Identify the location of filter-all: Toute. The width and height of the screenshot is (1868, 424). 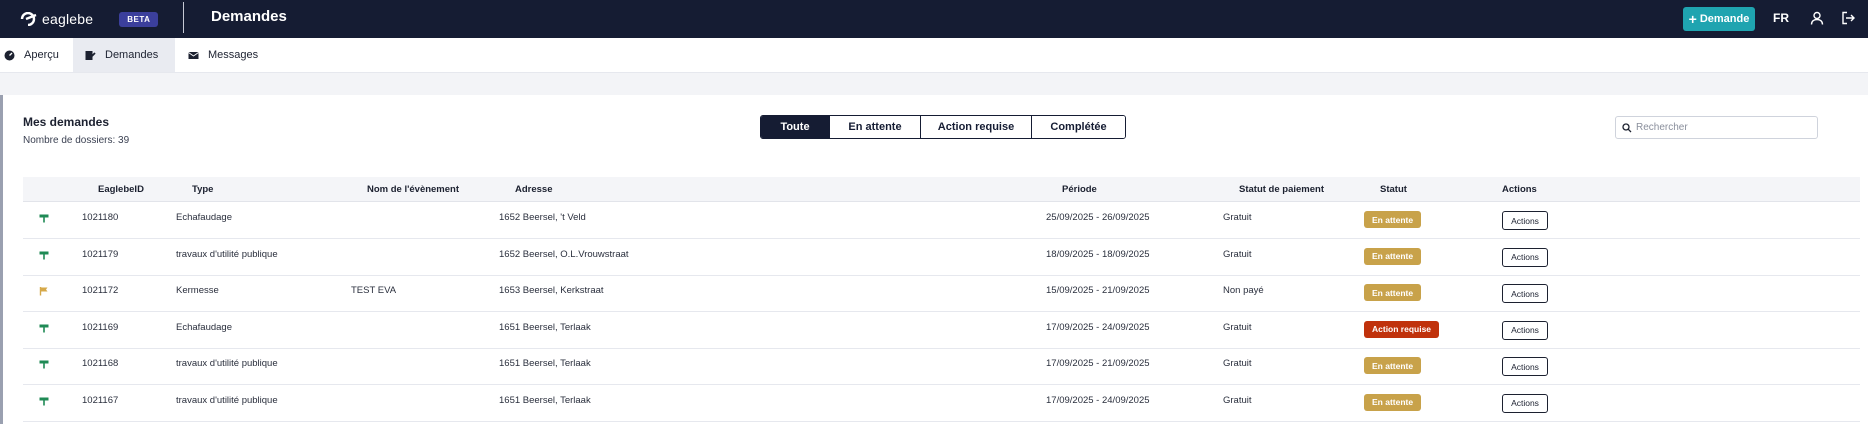
(795, 127).